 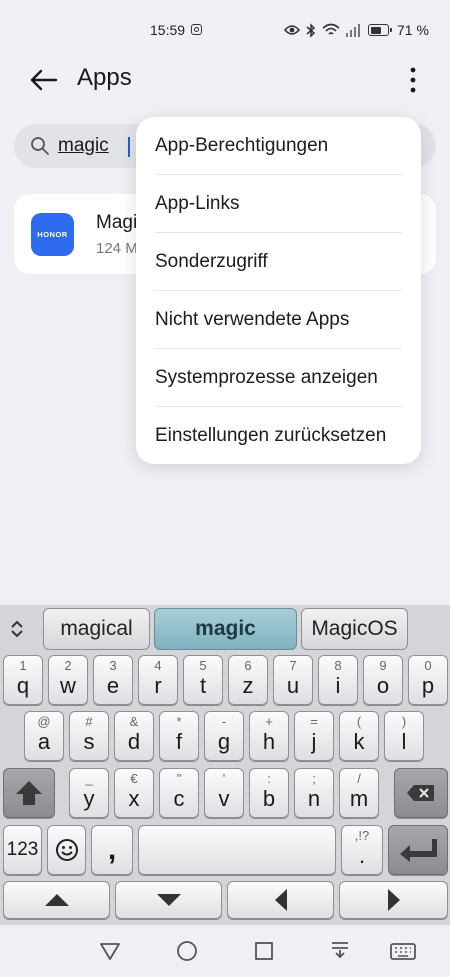 I want to click on battery-percent: 71 %, so click(x=413, y=30).